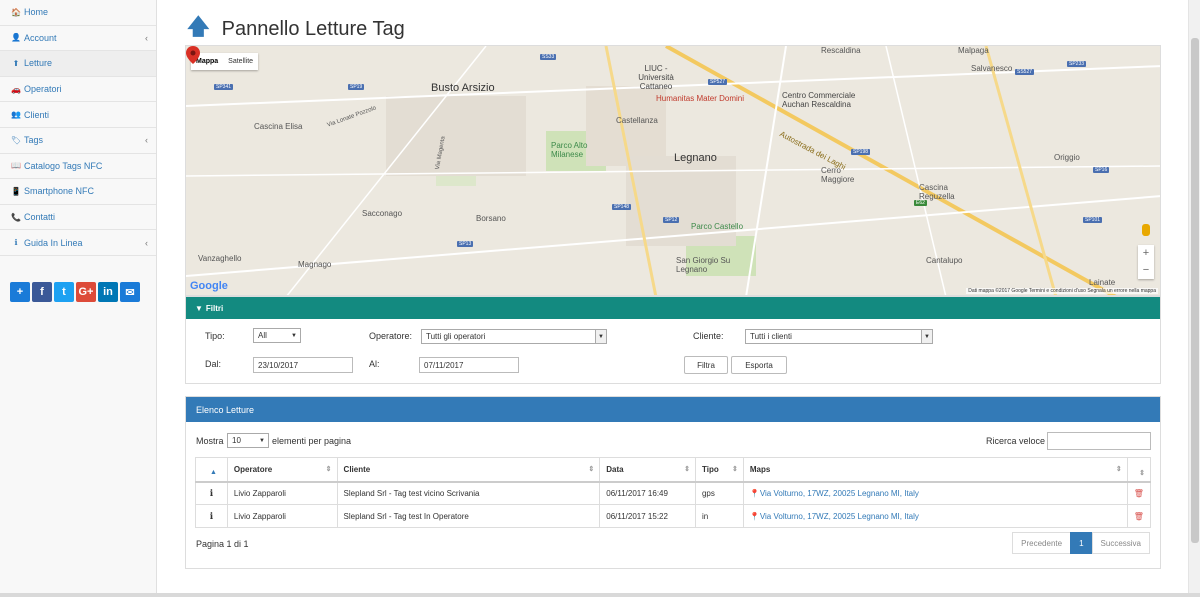 The image size is (1200, 597). I want to click on page-title: Pannello Letture Tag, so click(313, 28).